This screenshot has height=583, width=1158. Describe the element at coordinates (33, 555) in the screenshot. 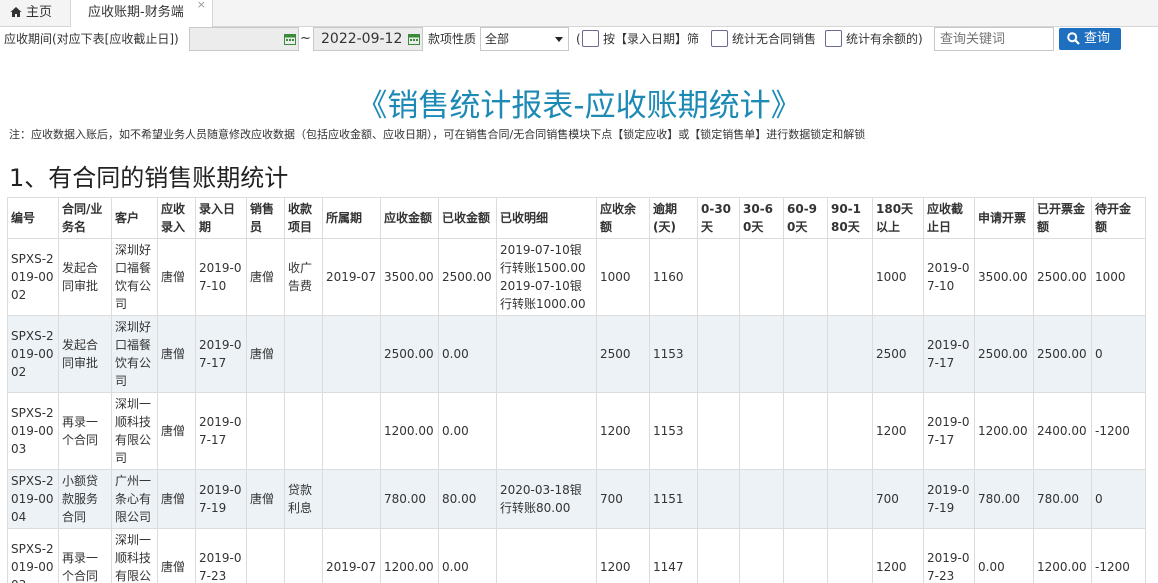

I see `table-cell: SPXS-2019-0003` at that location.